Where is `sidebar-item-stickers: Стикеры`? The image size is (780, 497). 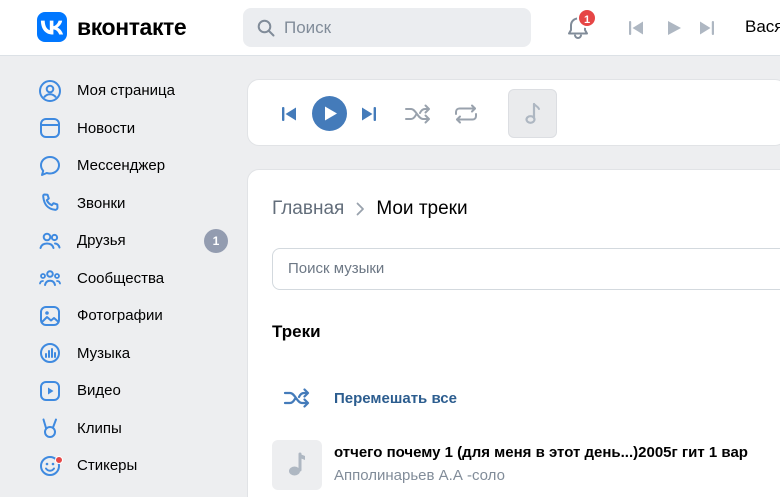
sidebar-item-stickers: Стикеры is located at coordinates (136, 466).